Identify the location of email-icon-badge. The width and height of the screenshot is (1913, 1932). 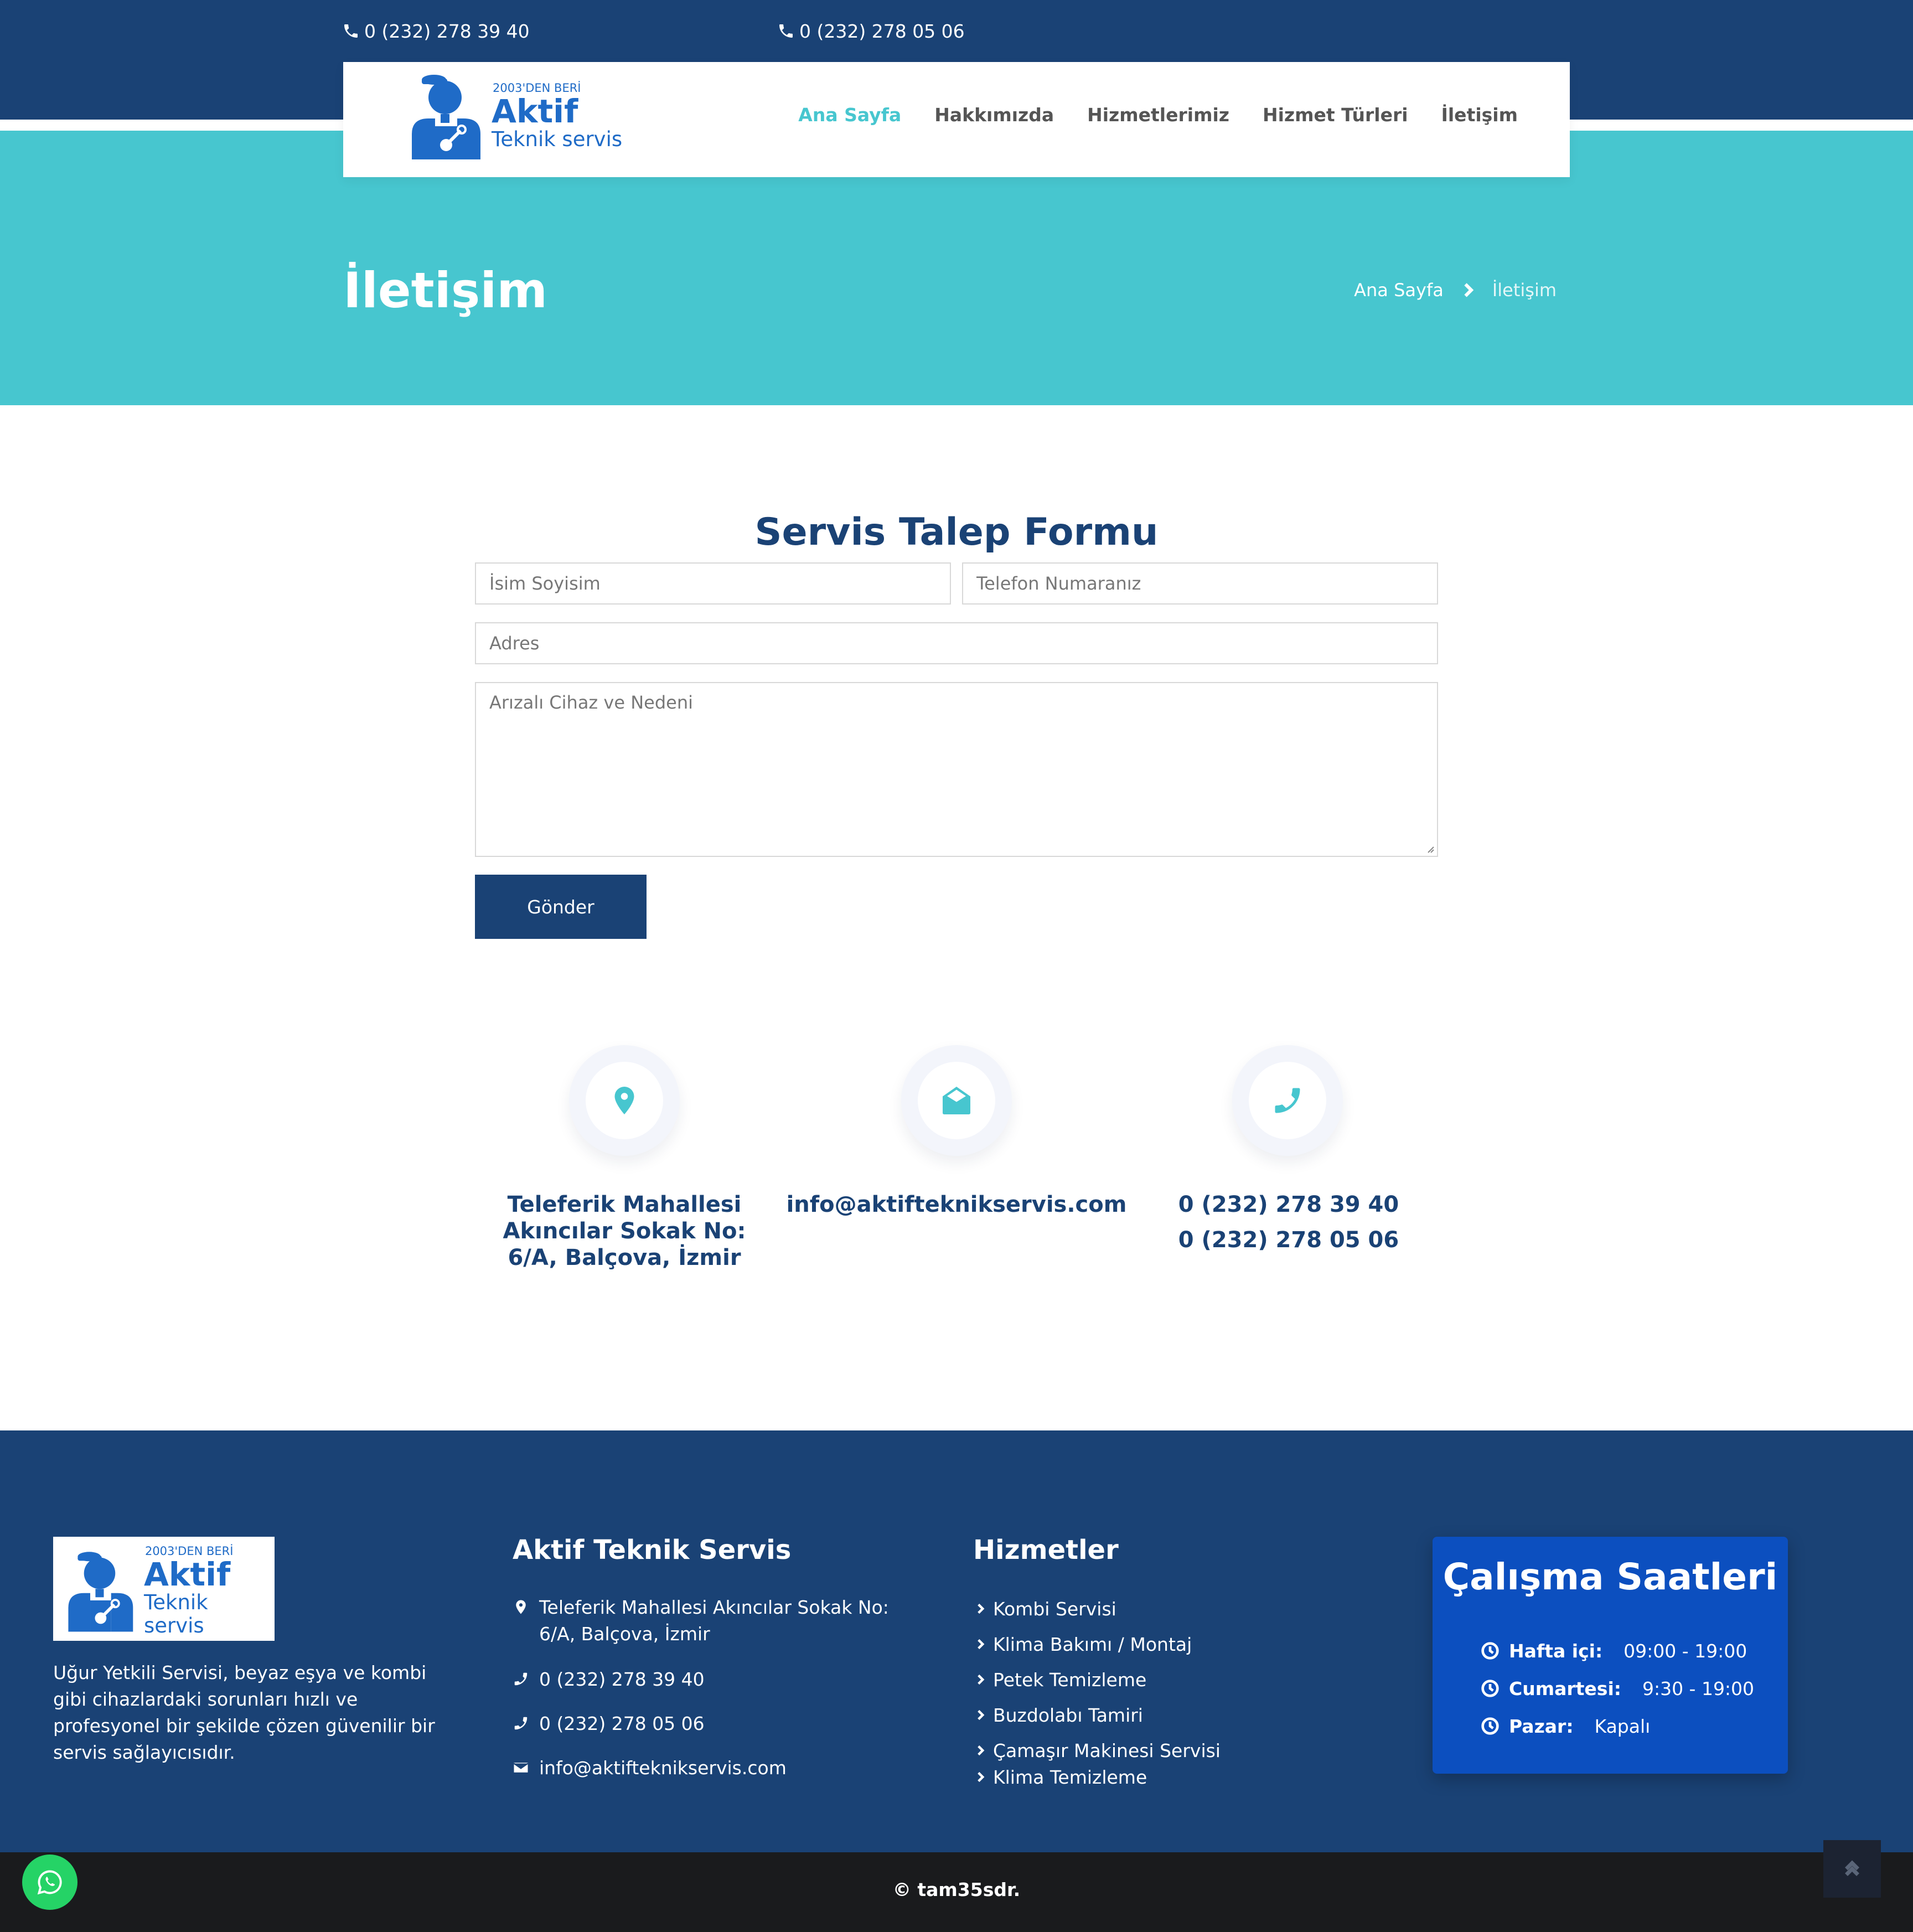
(956, 1100).